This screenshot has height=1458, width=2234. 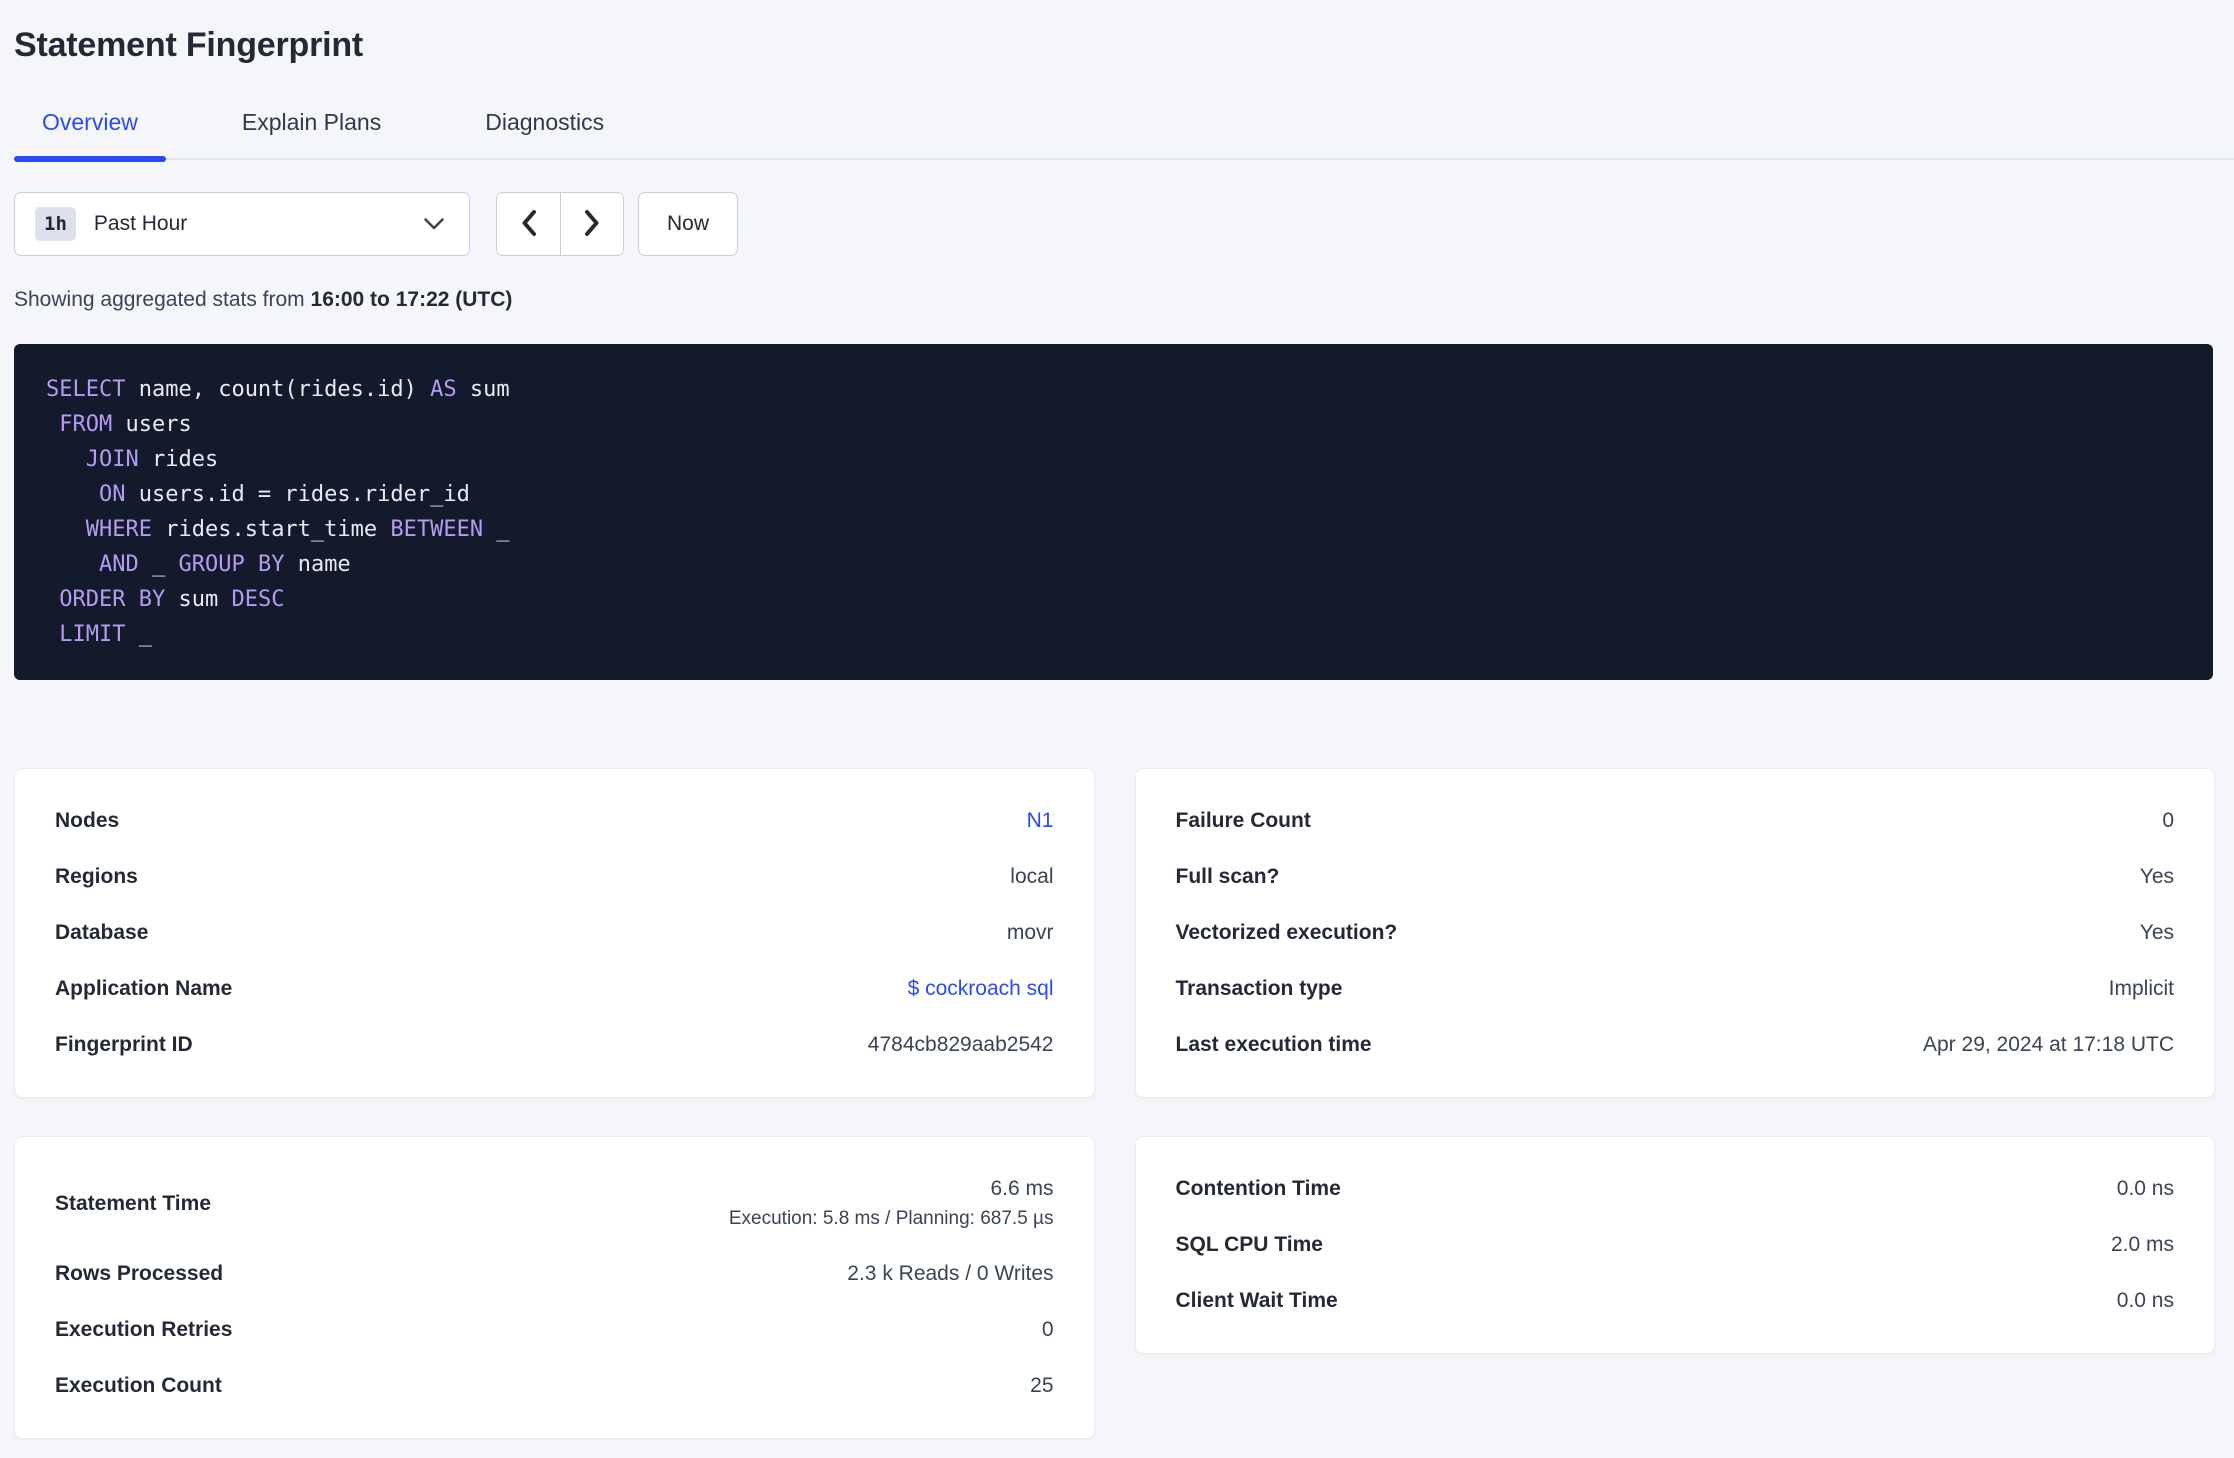 I want to click on time-range-badge: 1h, so click(x=55, y=224).